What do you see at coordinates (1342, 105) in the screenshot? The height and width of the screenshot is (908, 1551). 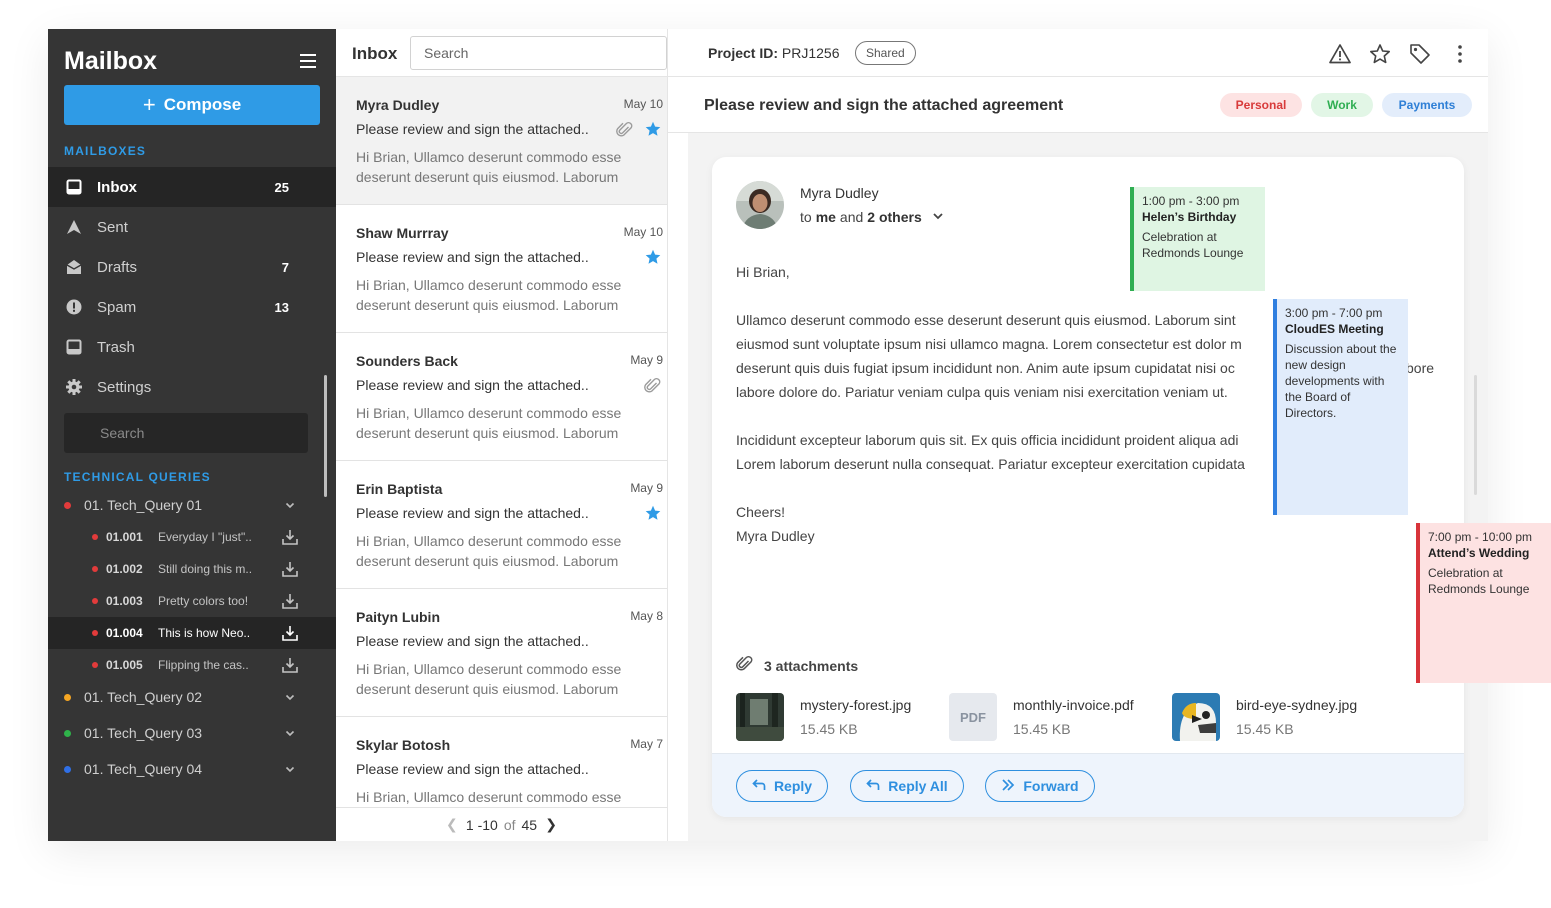 I see `tag-work: Work` at bounding box center [1342, 105].